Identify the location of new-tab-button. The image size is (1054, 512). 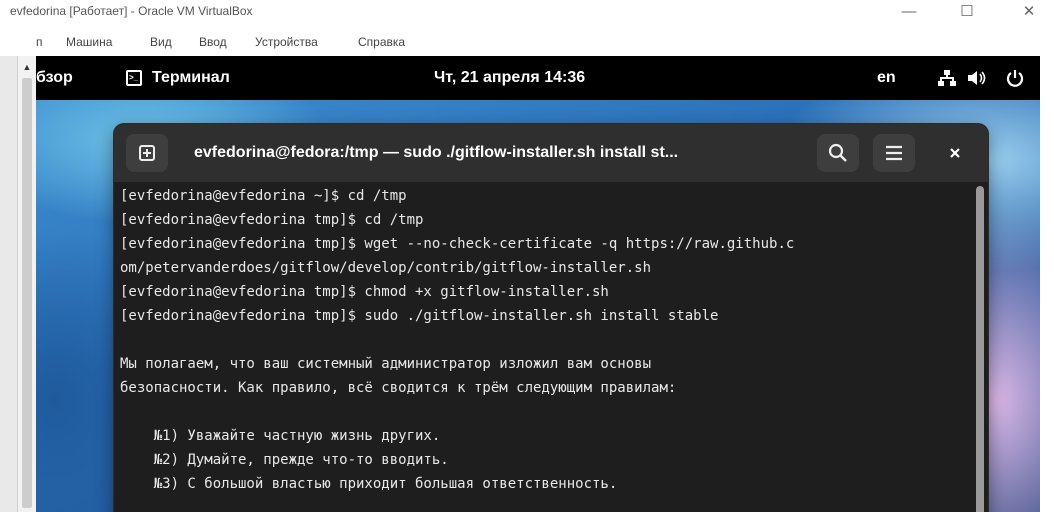
(147, 153).